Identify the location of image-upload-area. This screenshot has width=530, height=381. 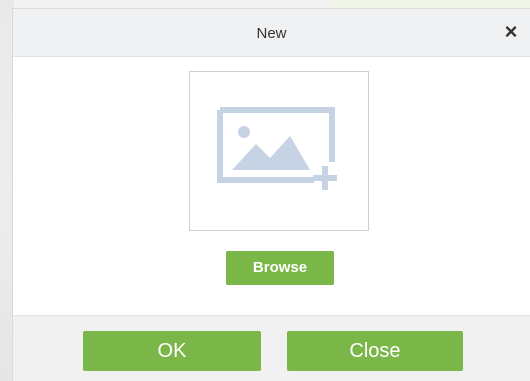
(279, 151).